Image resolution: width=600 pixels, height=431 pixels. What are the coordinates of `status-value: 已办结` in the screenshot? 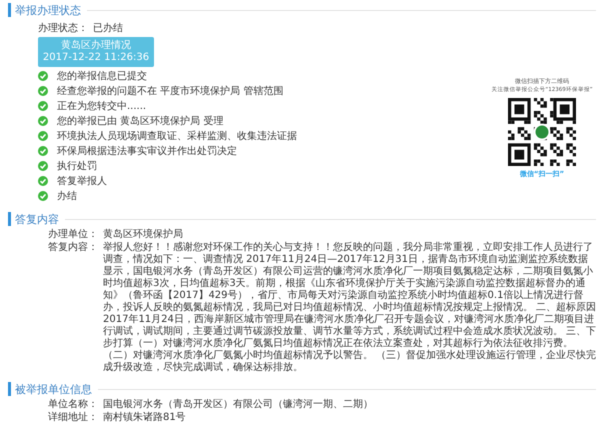 It's located at (108, 28).